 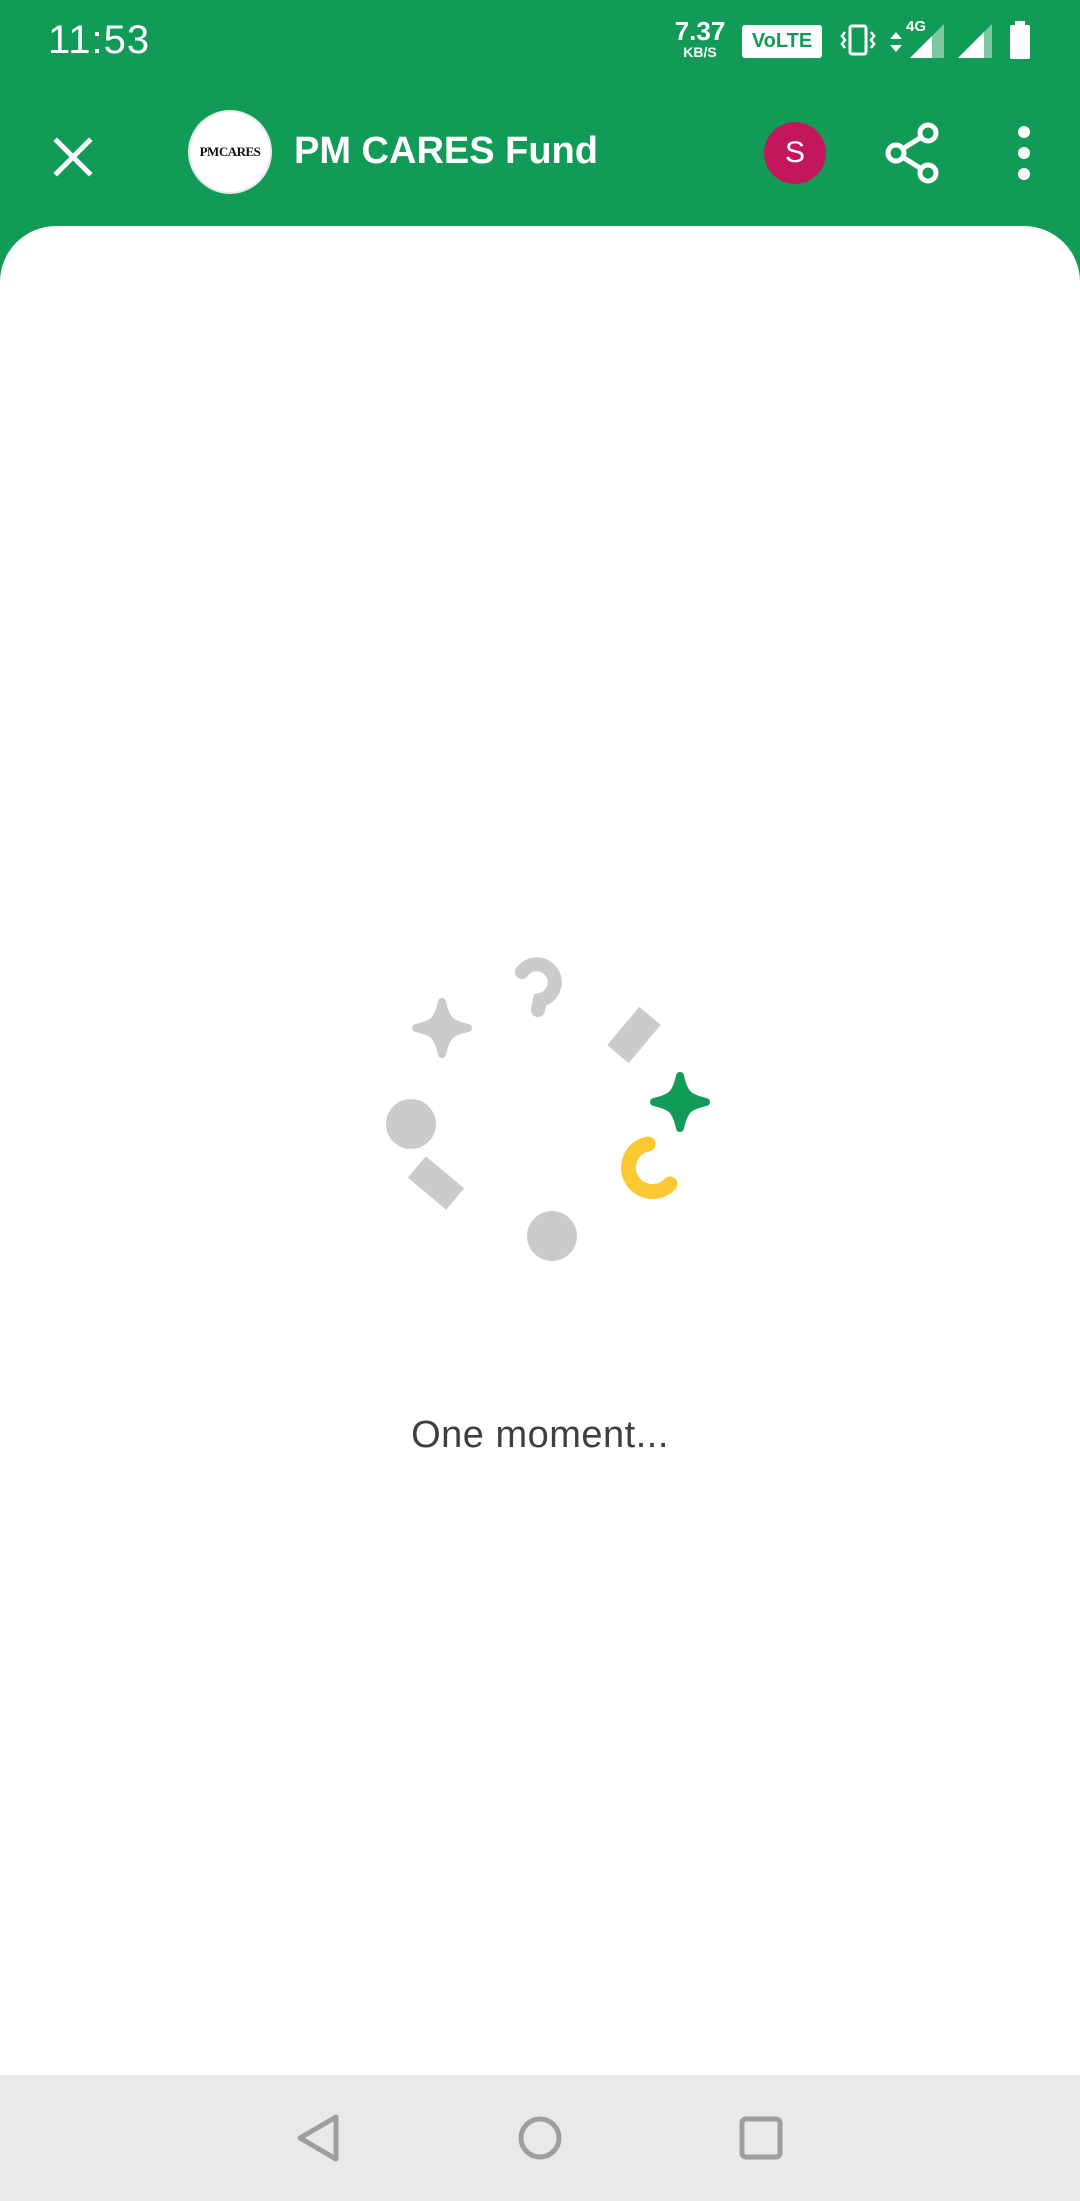 I want to click on more-vert-icon, so click(x=1024, y=153).